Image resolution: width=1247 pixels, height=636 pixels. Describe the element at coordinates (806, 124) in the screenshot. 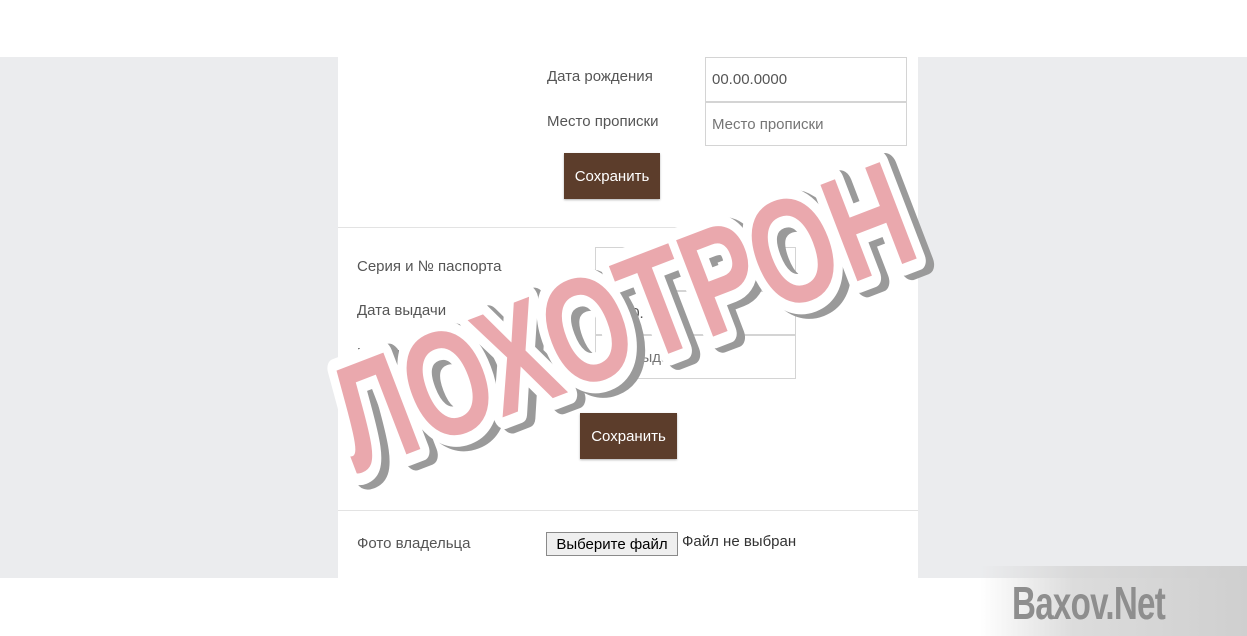

I see `registration-input` at that location.